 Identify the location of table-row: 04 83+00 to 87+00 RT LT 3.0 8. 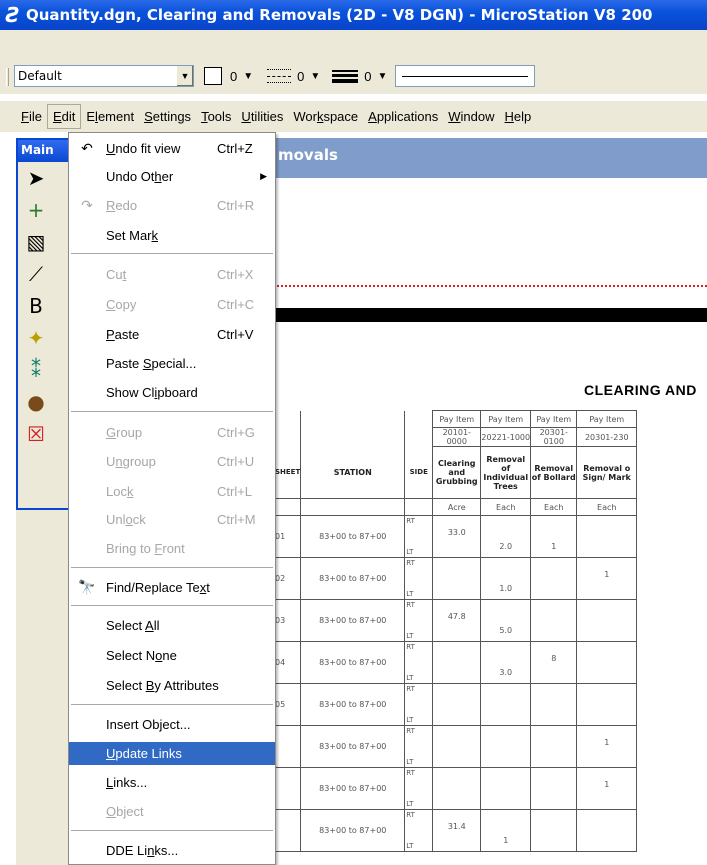
(455, 662).